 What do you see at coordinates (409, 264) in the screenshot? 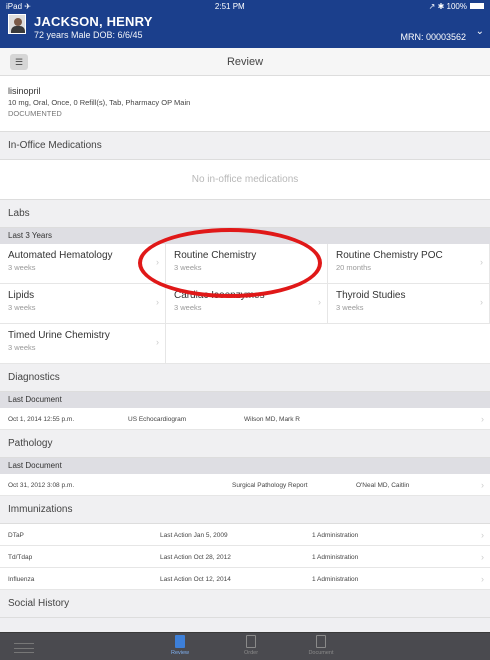
I see `lab-routine-chemistry-poc: Routine Chemistry POC 20 months ›` at bounding box center [409, 264].